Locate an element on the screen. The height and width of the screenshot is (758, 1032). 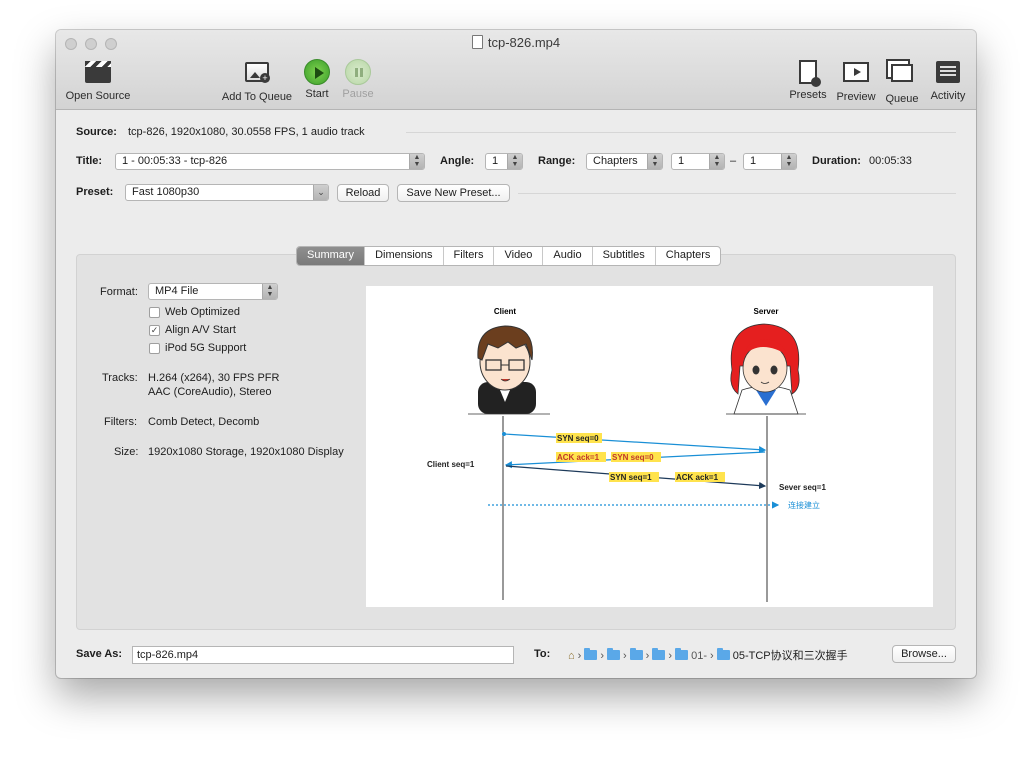
start-button: Start is located at coordinates (317, 79).